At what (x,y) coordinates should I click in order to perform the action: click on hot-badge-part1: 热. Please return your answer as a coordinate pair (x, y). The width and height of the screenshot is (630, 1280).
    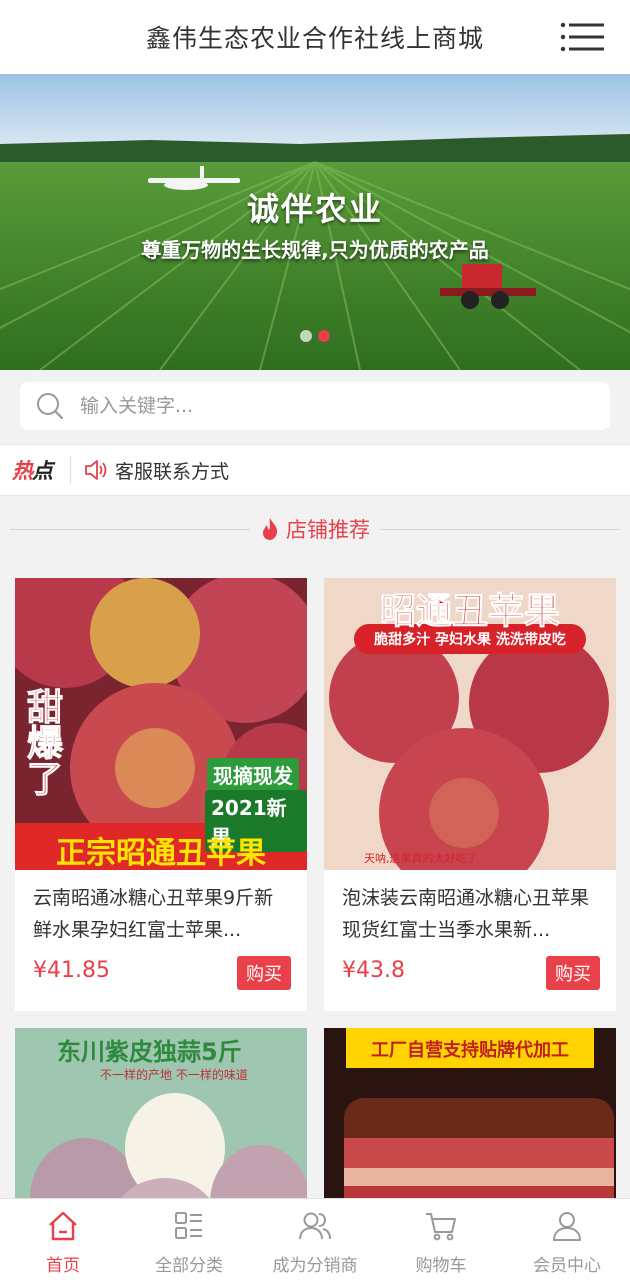
    Looking at the image, I should click on (22, 471).